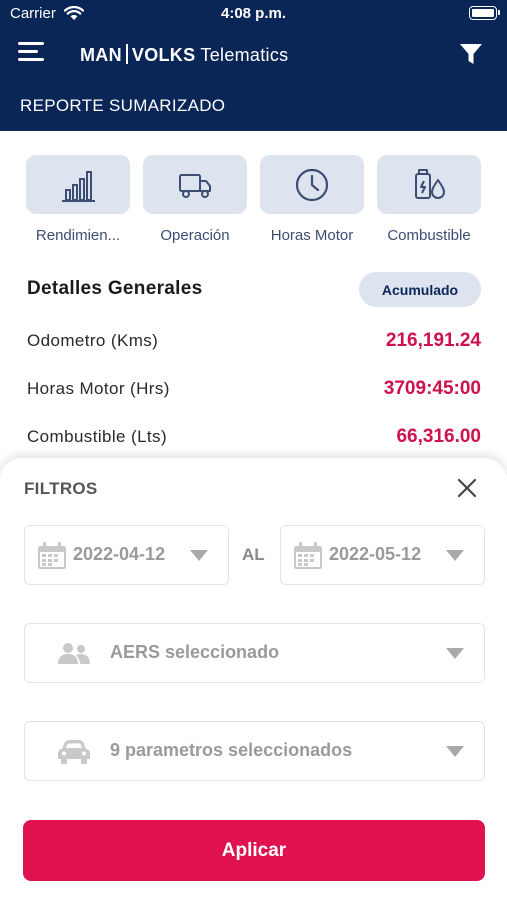 The height and width of the screenshot is (900, 507). I want to click on aers-select: AERS seleccionado, so click(254, 653).